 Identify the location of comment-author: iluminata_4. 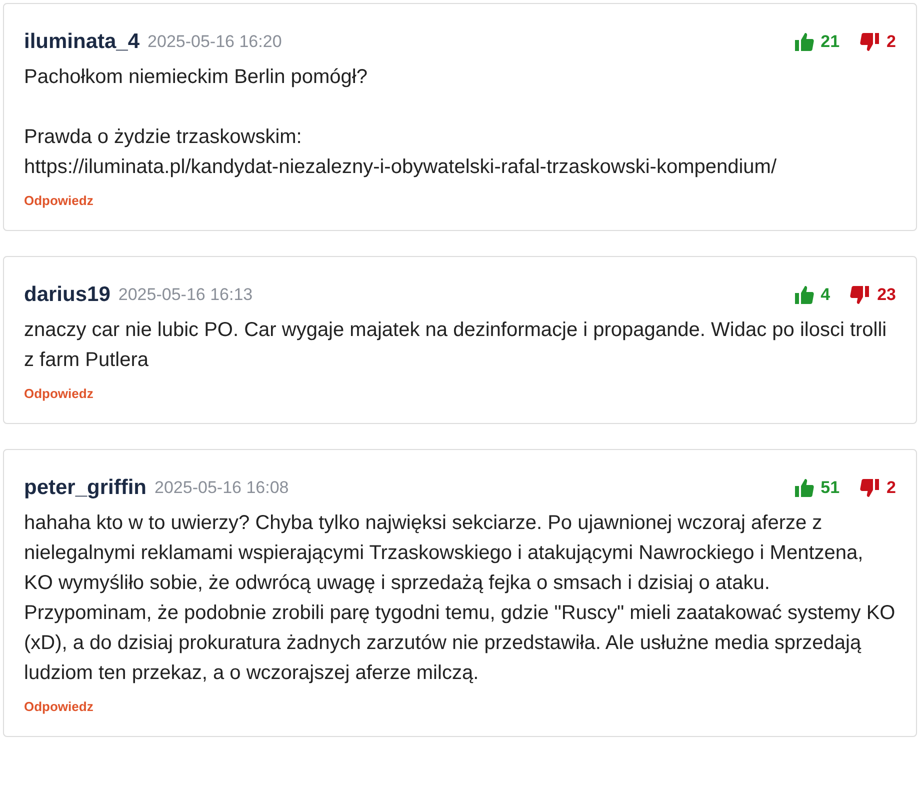
(82, 42).